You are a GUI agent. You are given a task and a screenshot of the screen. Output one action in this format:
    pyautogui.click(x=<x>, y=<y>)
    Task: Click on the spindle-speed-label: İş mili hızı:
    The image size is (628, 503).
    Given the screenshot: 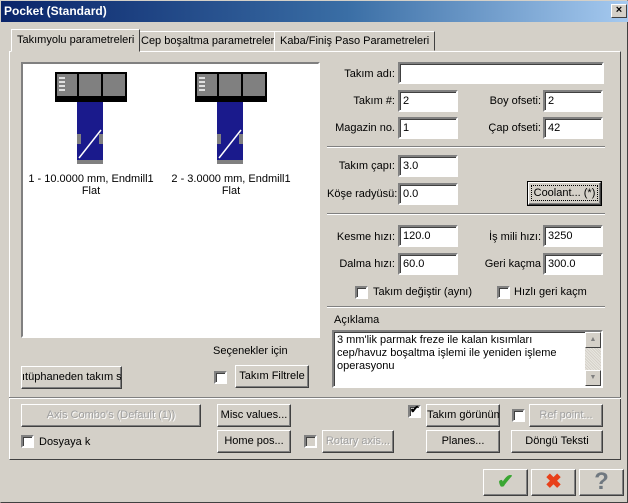 What is the action you would take?
    pyautogui.click(x=515, y=237)
    